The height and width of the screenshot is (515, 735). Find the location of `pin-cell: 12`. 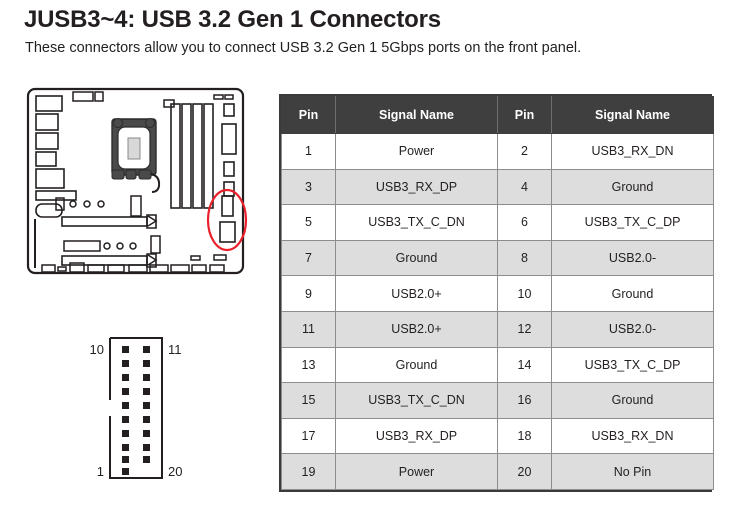

pin-cell: 12 is located at coordinates (524, 329).